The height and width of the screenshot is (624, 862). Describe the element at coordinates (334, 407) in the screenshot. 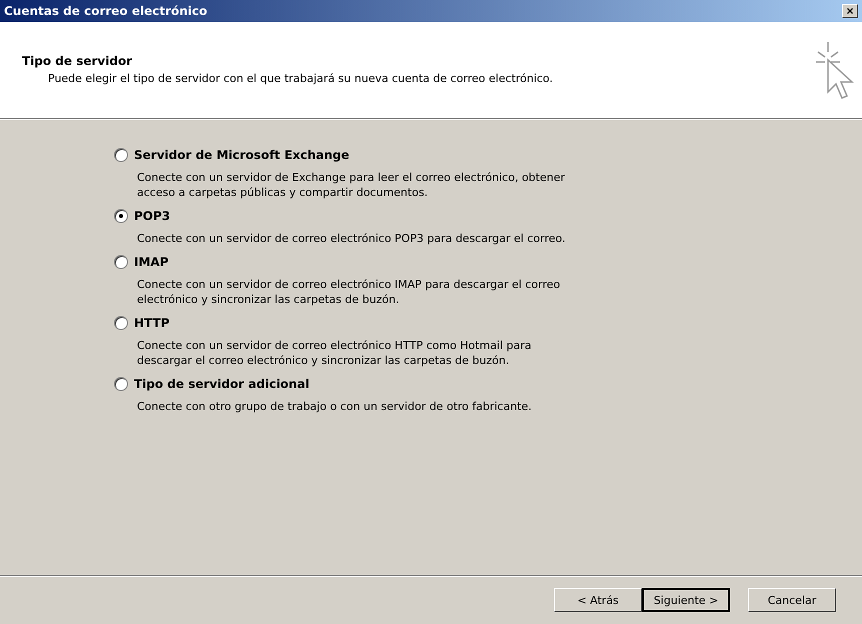

I see `option-description: Conecte con otro grupo de trabajo o con un servidor de otro fabricante.` at that location.